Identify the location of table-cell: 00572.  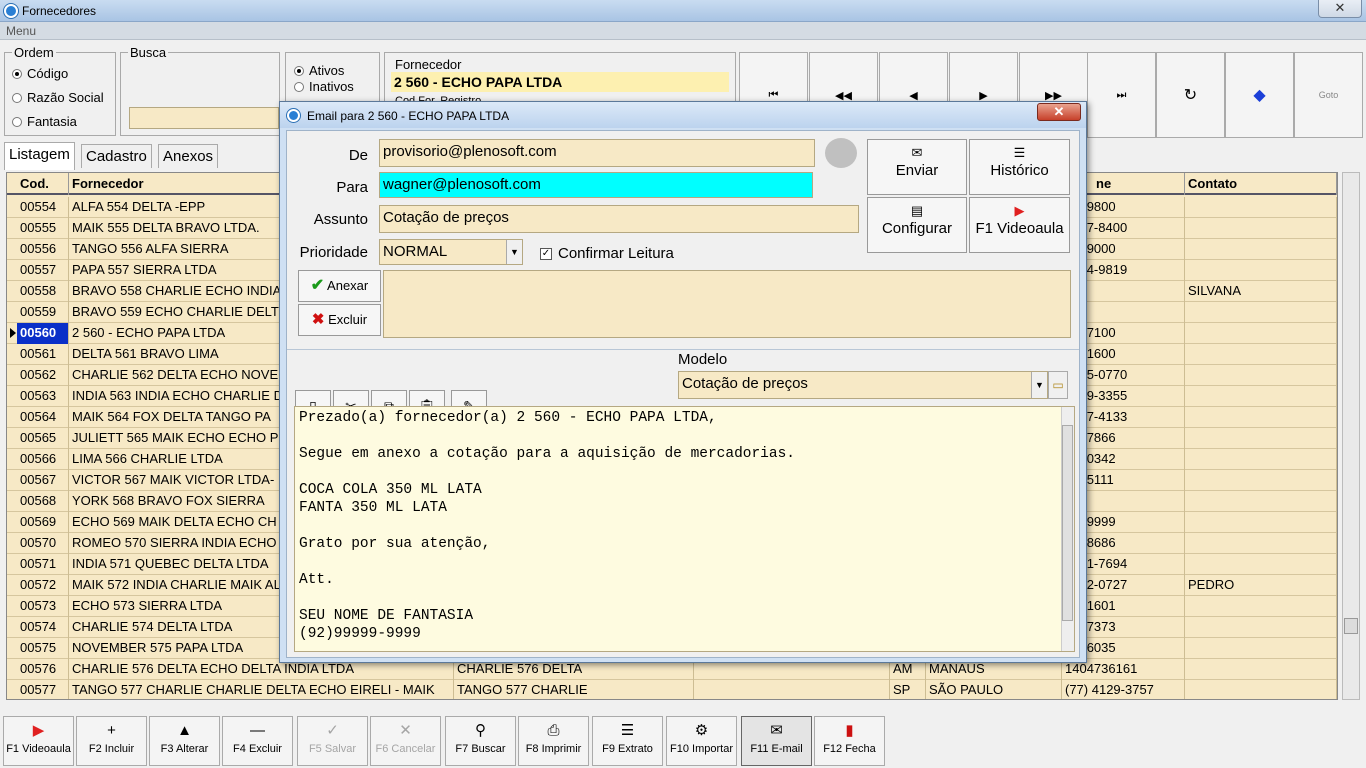
(43, 585).